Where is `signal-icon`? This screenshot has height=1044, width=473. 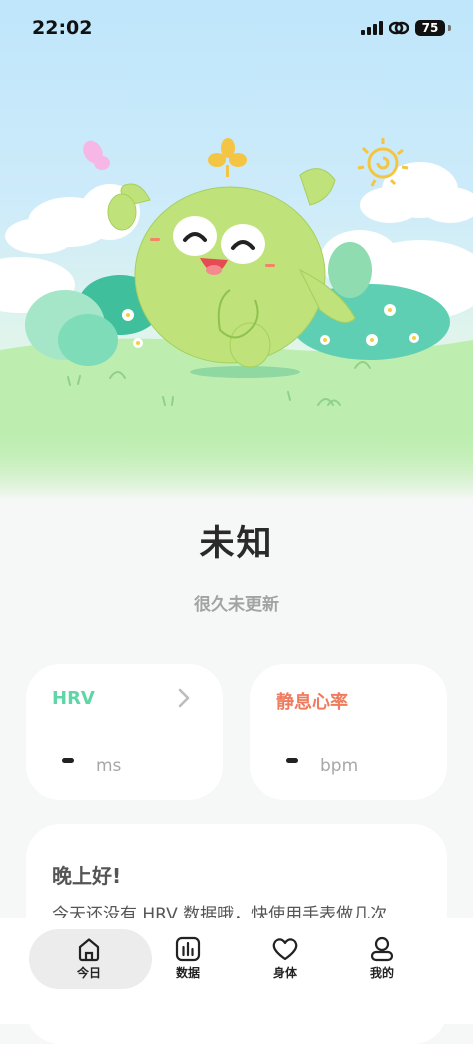
signal-icon is located at coordinates (372, 28).